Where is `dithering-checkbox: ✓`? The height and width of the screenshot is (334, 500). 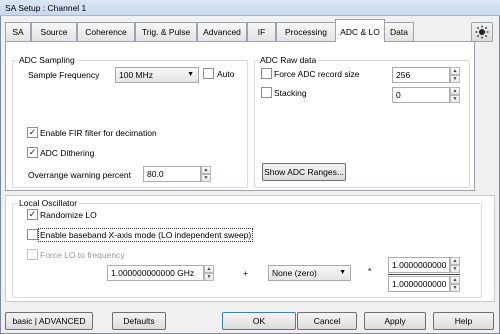 dithering-checkbox: ✓ is located at coordinates (32, 152).